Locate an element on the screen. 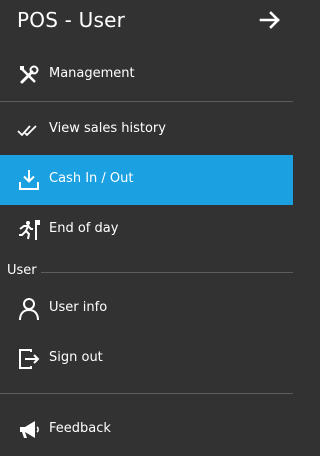 The image size is (320, 456). page-title: POS - User is located at coordinates (71, 20).